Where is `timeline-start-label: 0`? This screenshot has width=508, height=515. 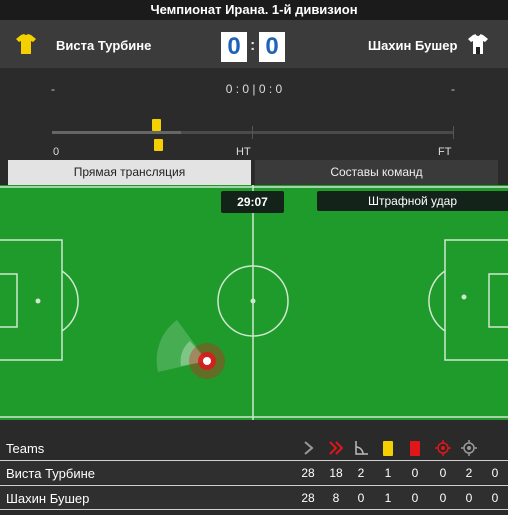
timeline-start-label: 0 is located at coordinates (56, 152).